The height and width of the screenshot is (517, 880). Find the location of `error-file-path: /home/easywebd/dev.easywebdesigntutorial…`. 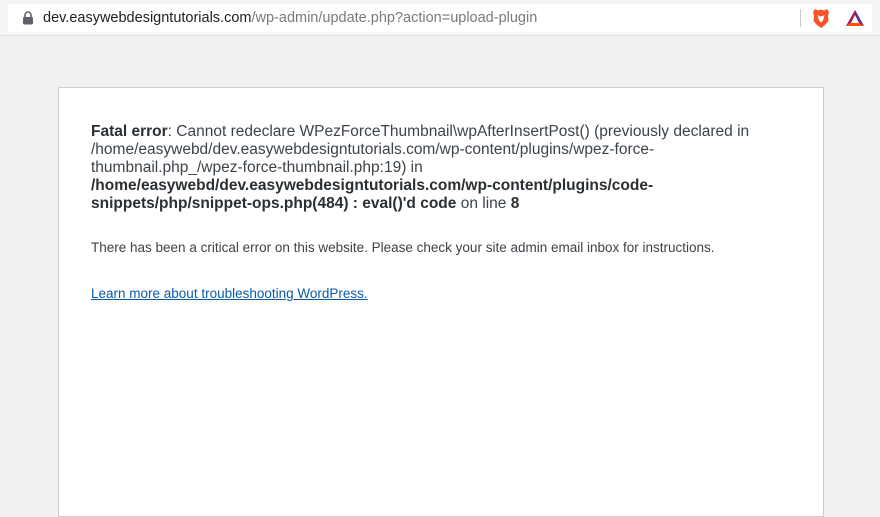

error-file-path: /home/easywebd/dev.easywebdesigntutorial… is located at coordinates (372, 194).